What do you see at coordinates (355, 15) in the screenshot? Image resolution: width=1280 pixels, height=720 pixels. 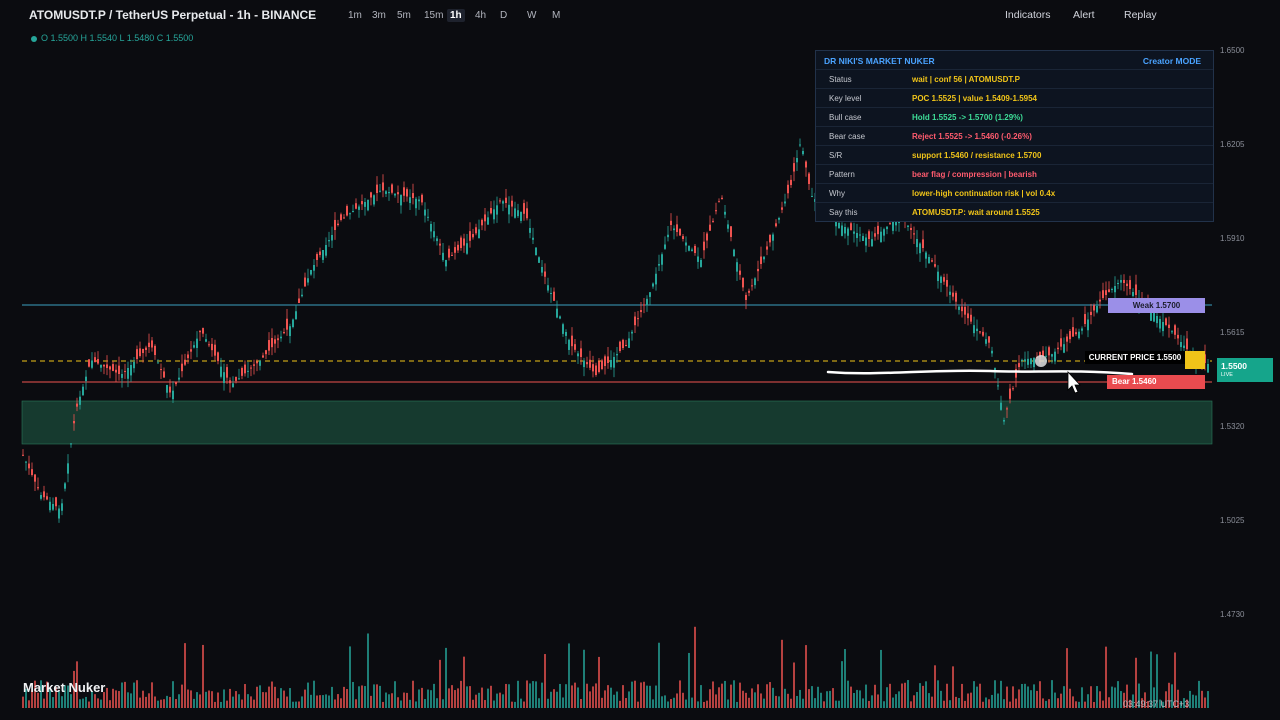 I see `timeframe-1m: 1m` at bounding box center [355, 15].